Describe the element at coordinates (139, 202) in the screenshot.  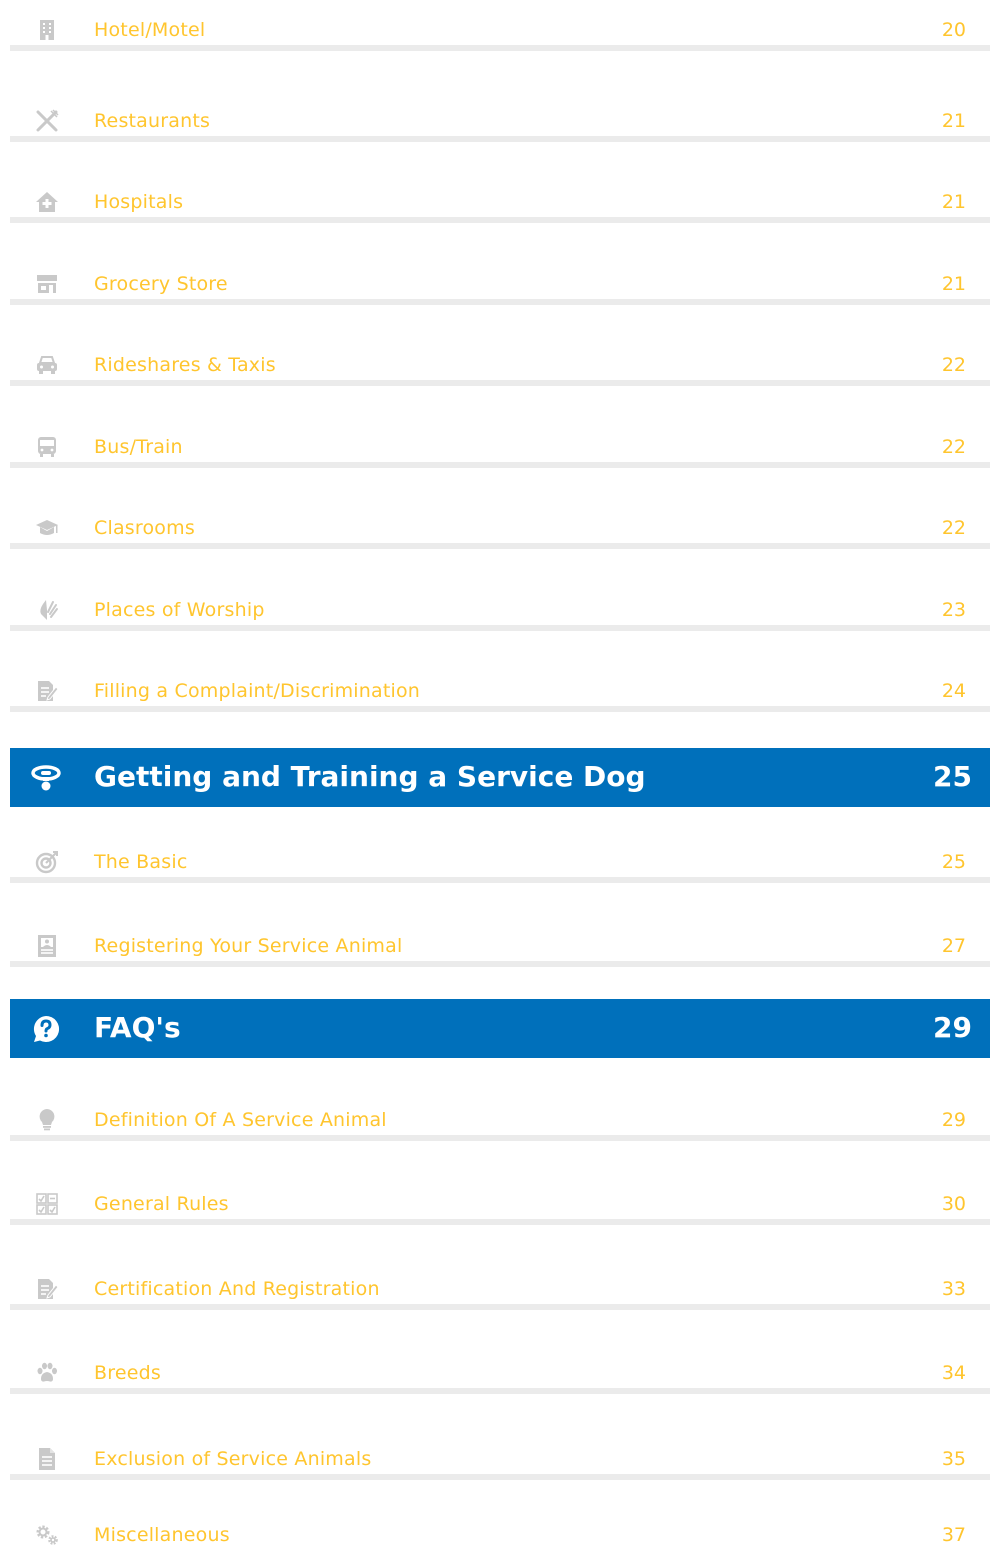
I see `toc-entry-label: Hospitals` at that location.